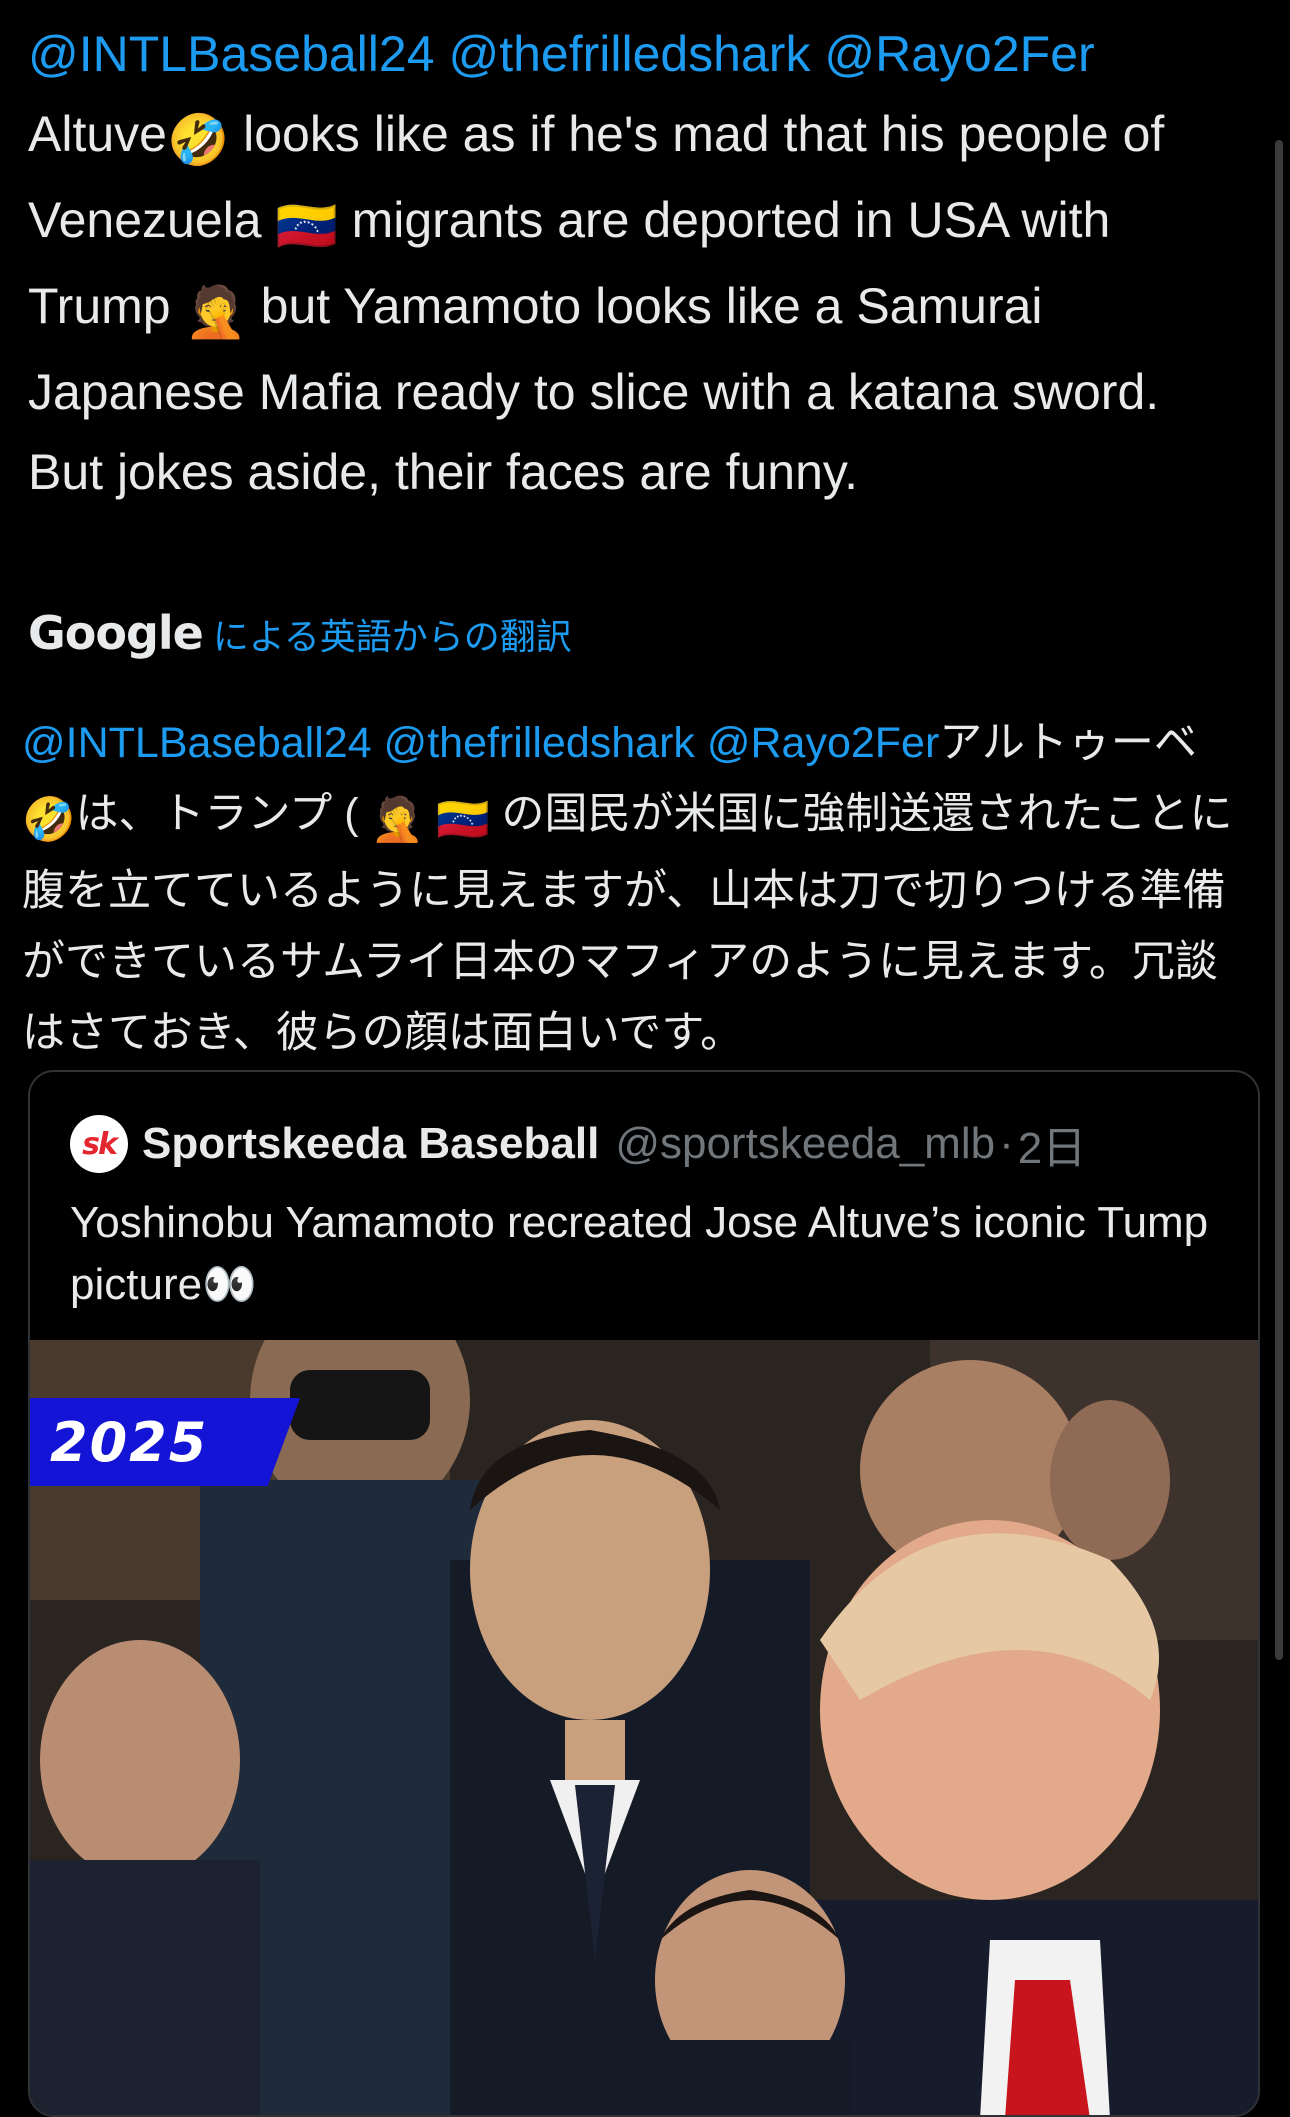 Image resolution: width=1290 pixels, height=2117 pixels. What do you see at coordinates (97, 134) in the screenshot?
I see `post-text-part1: Altuve` at bounding box center [97, 134].